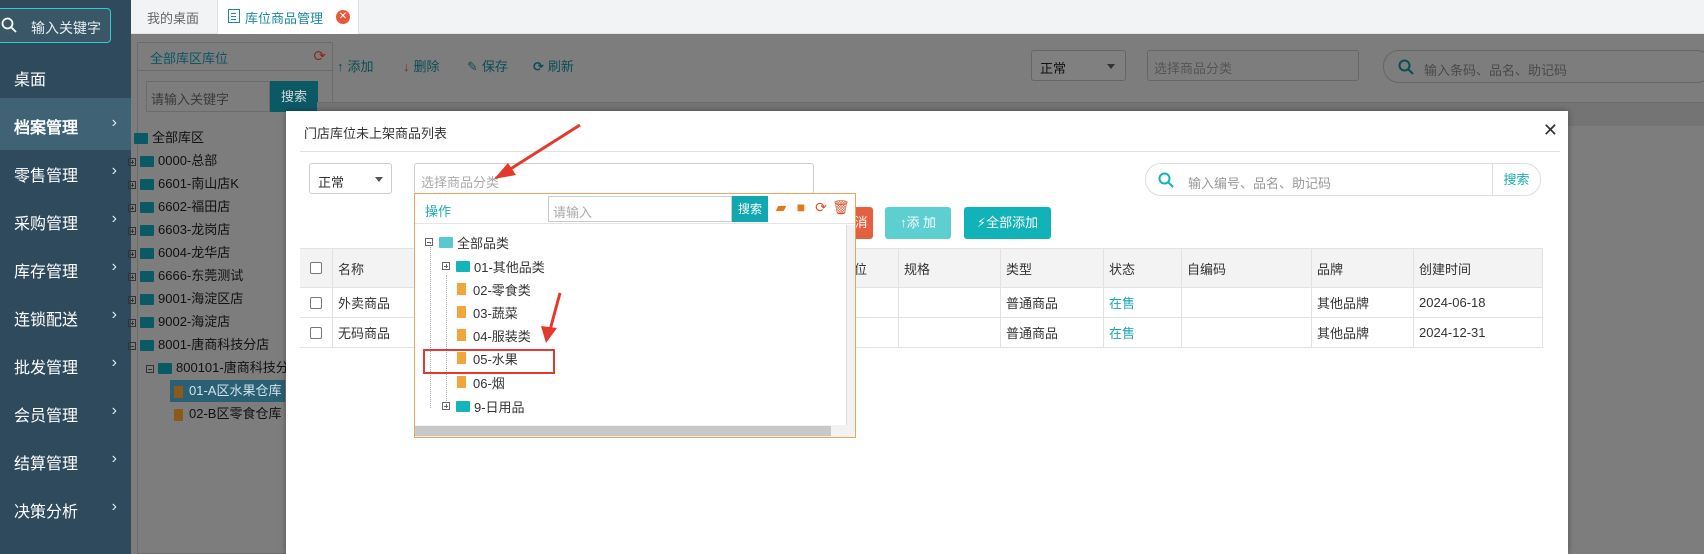 The height and width of the screenshot is (554, 1704). What do you see at coordinates (114, 122) in the screenshot?
I see `chevron-right-icon: ›` at bounding box center [114, 122].